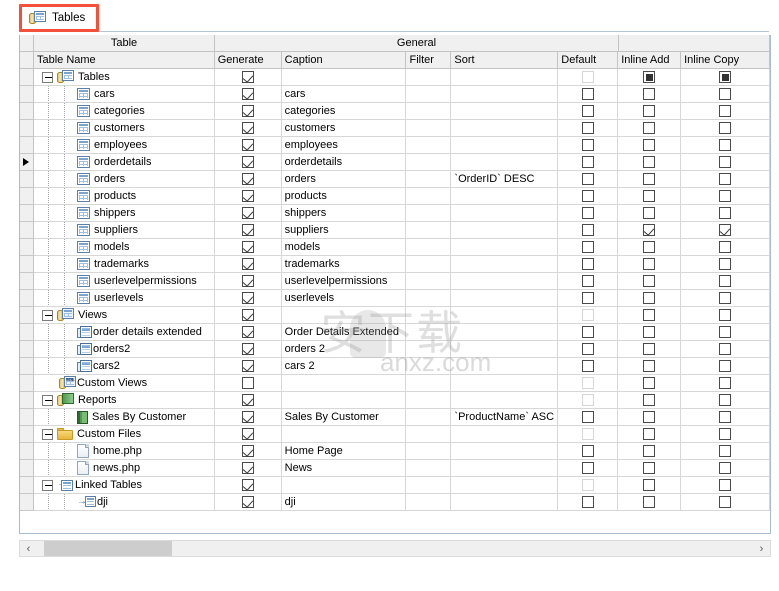  Describe the element at coordinates (124, 298) in the screenshot. I see `cell-table-name: userlevels` at that location.